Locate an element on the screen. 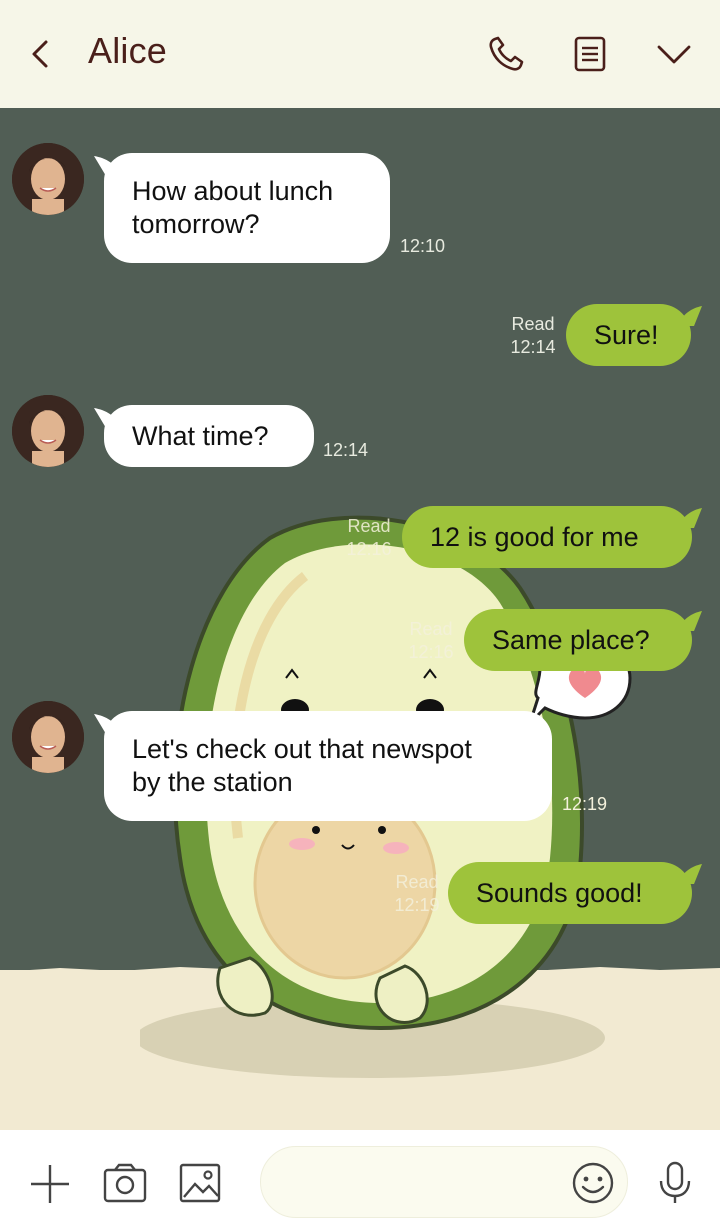 This screenshot has width=720, height=1232. outgoing-message-bubble: 12 is good for me is located at coordinates (547, 537).